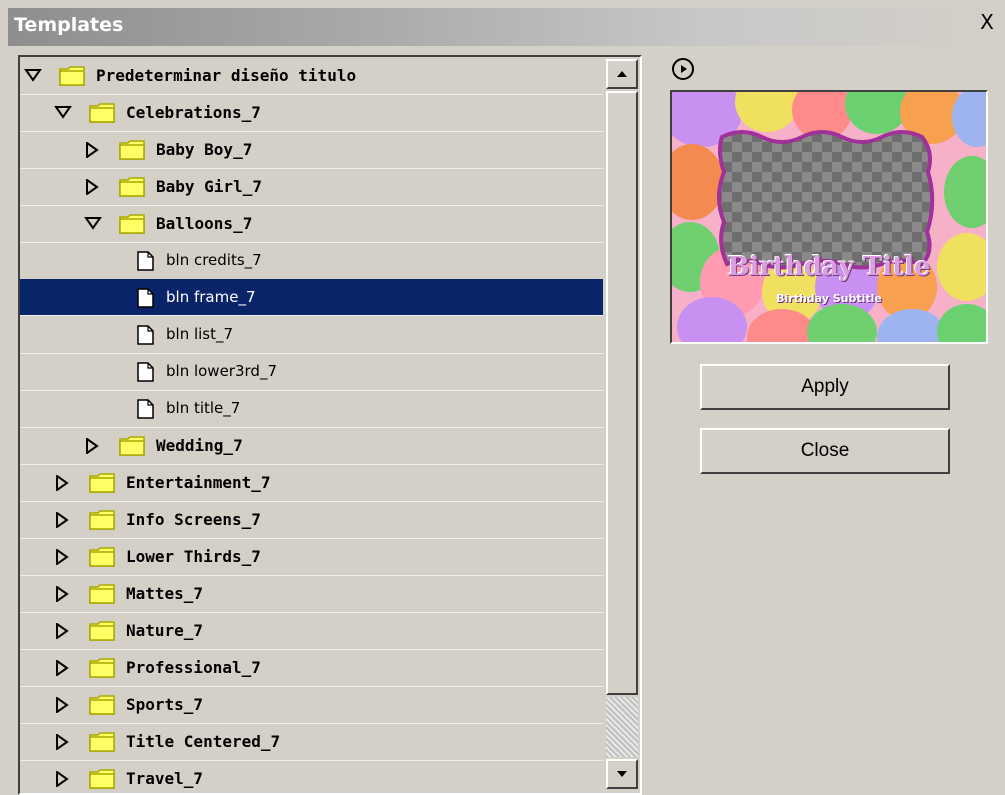 The image size is (1005, 795). What do you see at coordinates (193, 112) in the screenshot?
I see `tree-folder-label: Celebrations_7` at bounding box center [193, 112].